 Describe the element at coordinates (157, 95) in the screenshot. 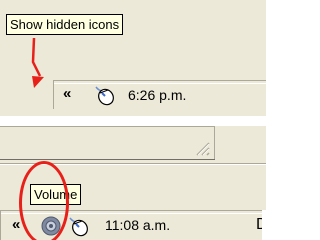

I see `tray-clock: 6:26 p.m.` at that location.